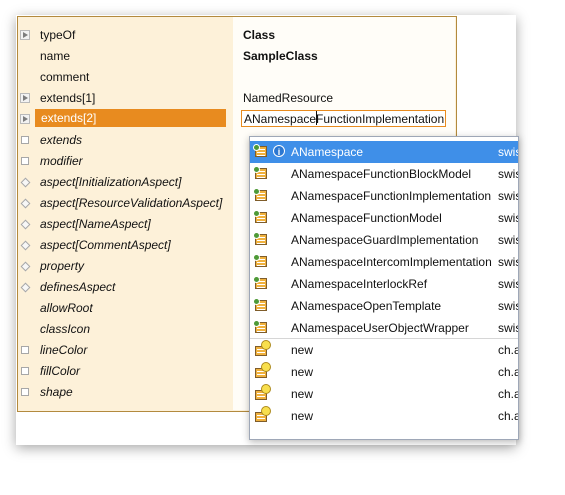 Image resolution: width=565 pixels, height=495 pixels. I want to click on property-name: typeOf, so click(58, 35).